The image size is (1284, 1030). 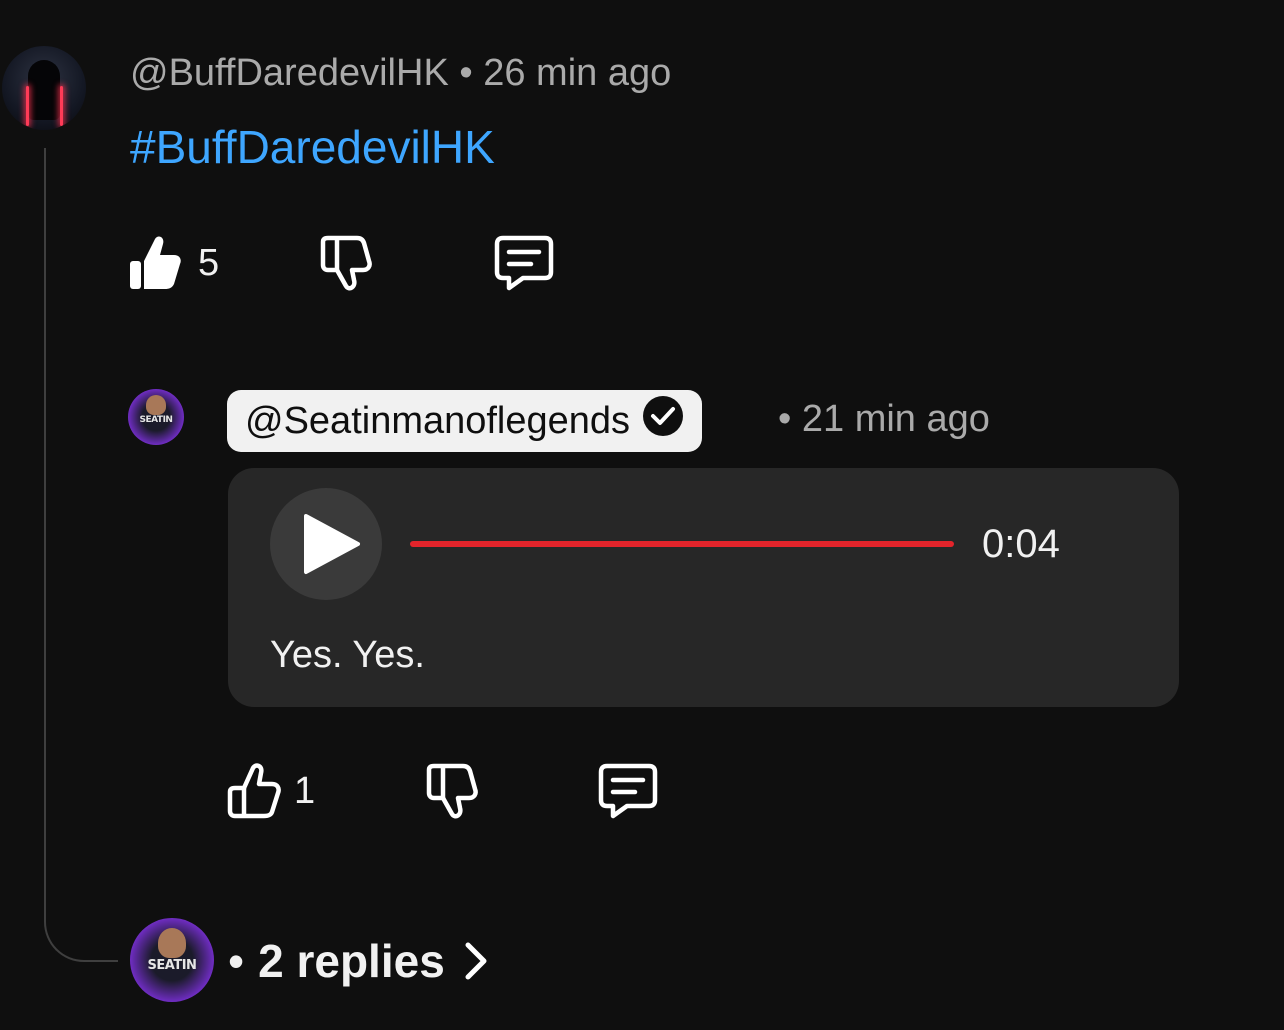 I want to click on like-button: 5, so click(x=173, y=263).